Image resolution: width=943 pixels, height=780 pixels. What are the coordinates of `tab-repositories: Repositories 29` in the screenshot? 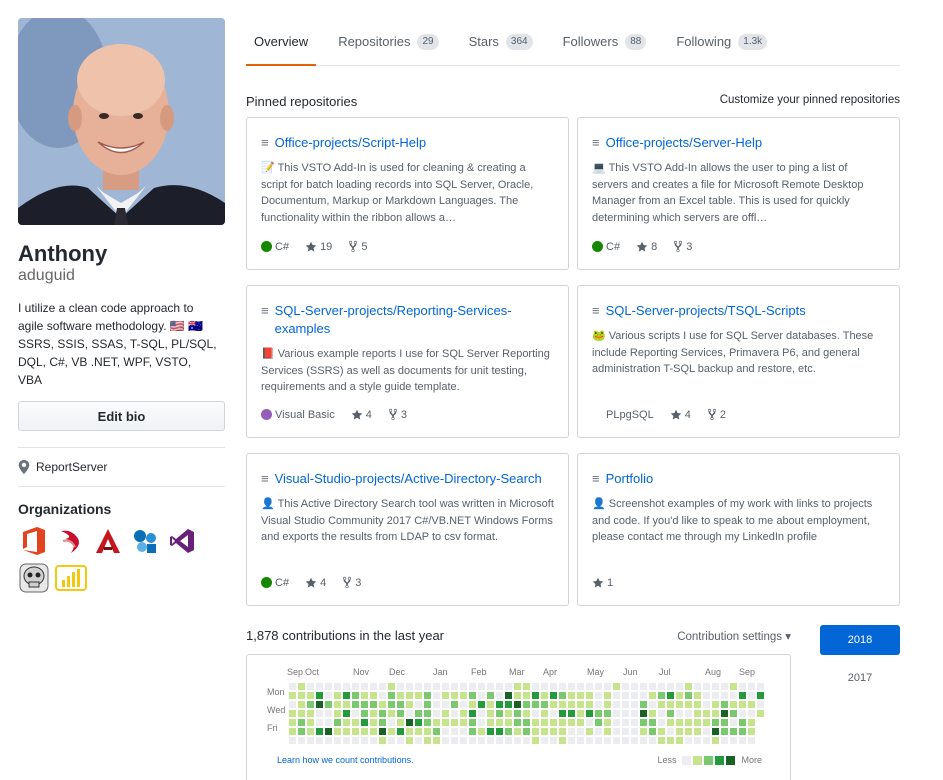 It's located at (388, 42).